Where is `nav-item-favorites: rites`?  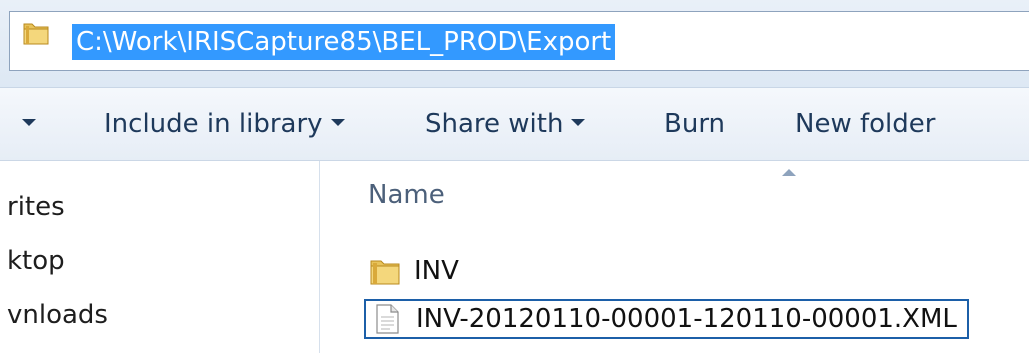
nav-item-favorites: rites is located at coordinates (36, 207).